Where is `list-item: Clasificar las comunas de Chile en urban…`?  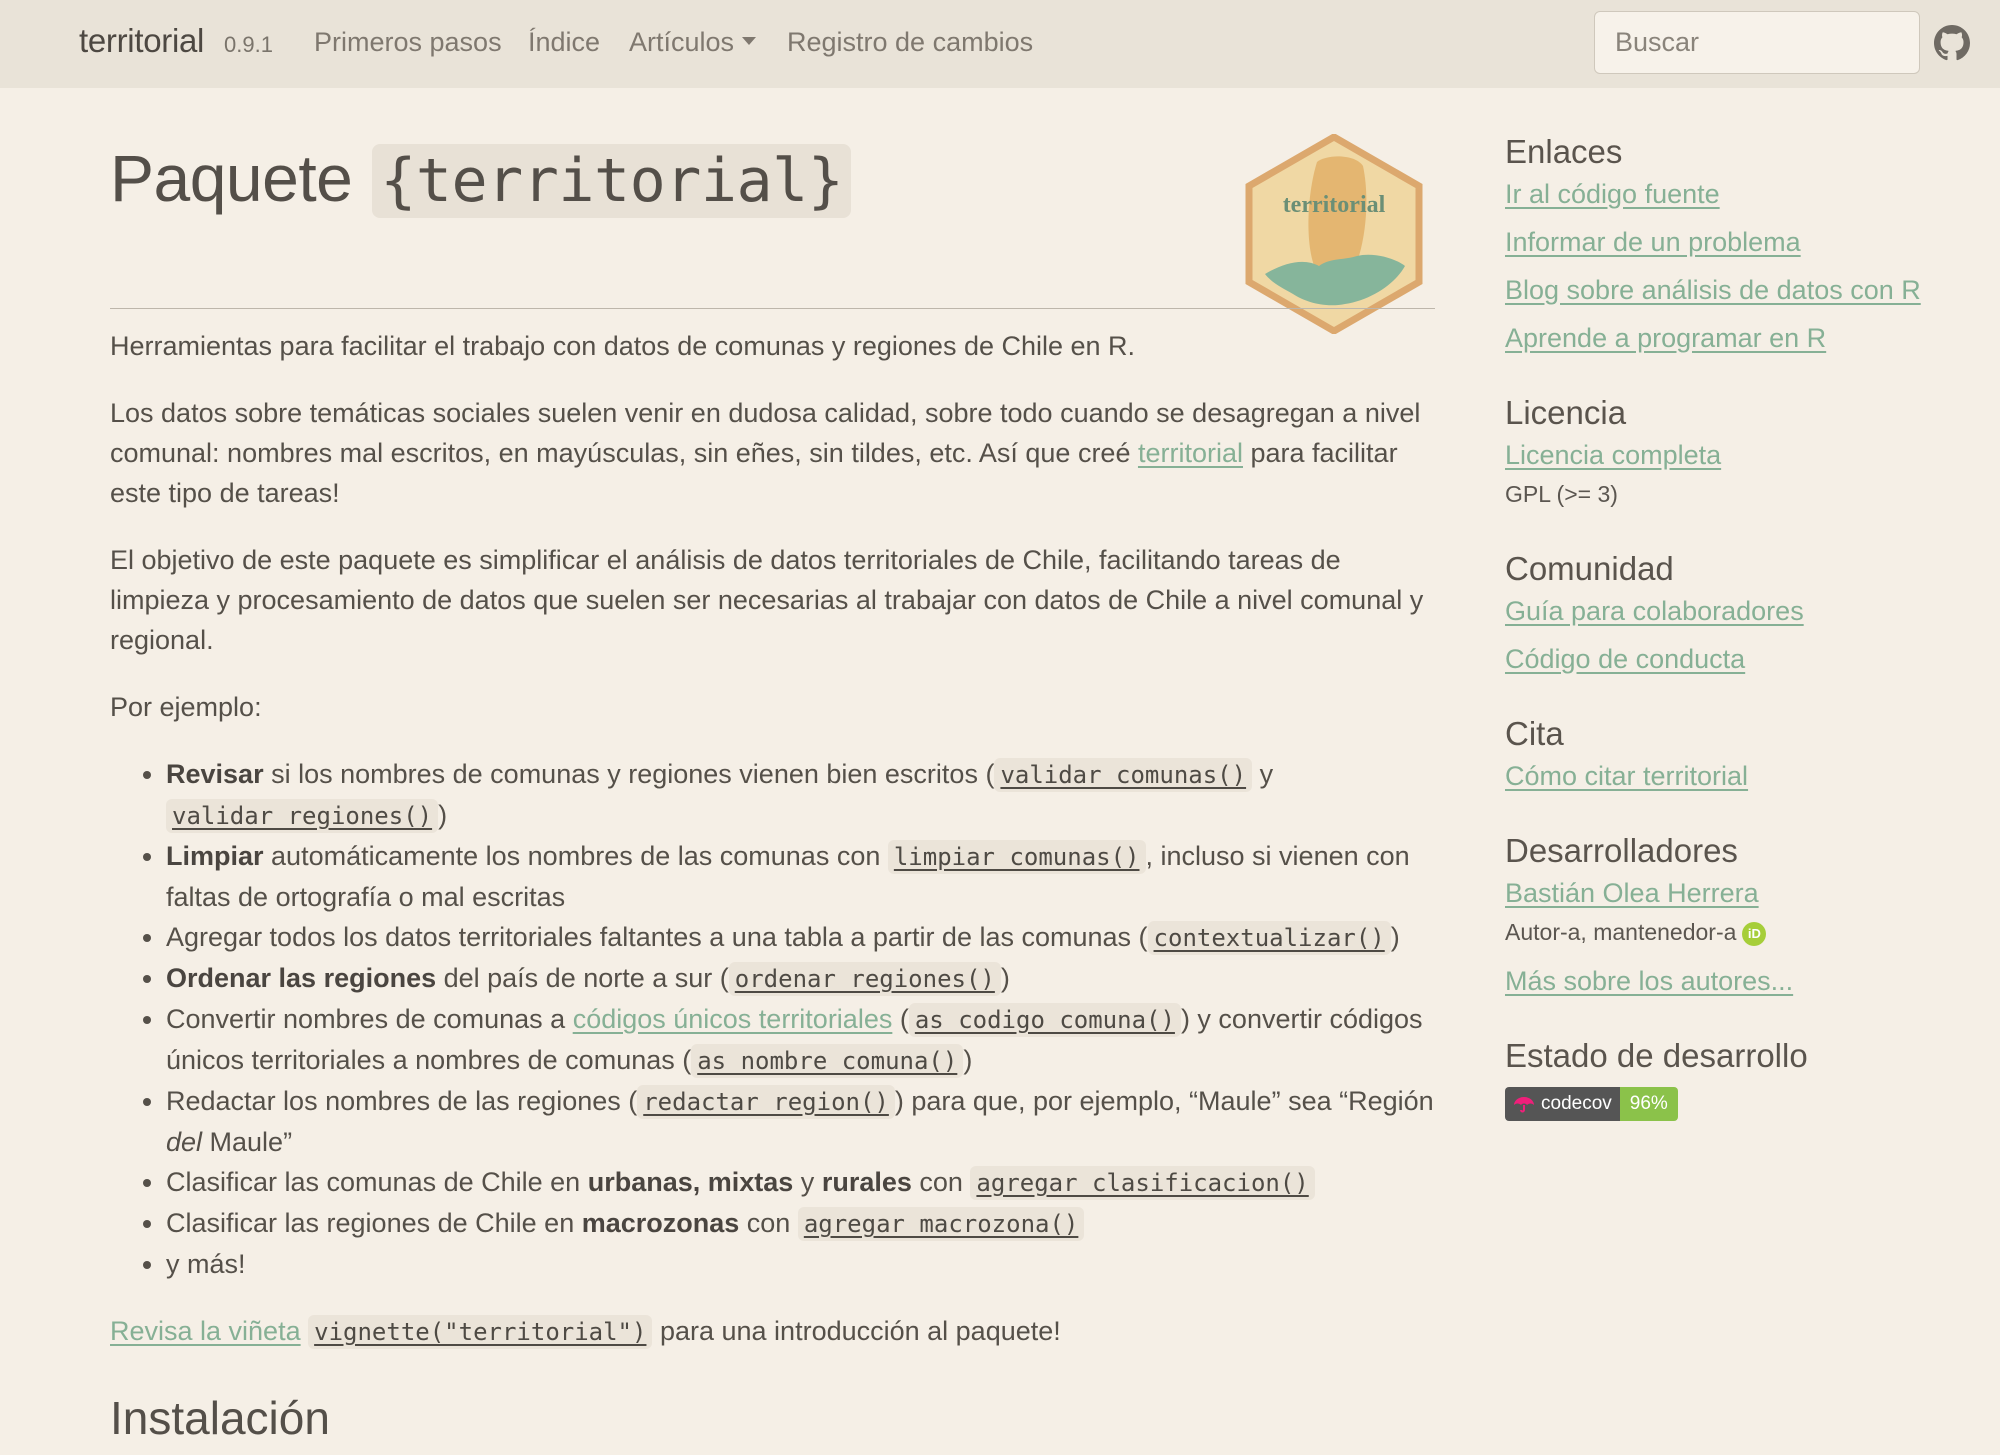 list-item: Clasificar las comunas de Chile en urban… is located at coordinates (800, 1182).